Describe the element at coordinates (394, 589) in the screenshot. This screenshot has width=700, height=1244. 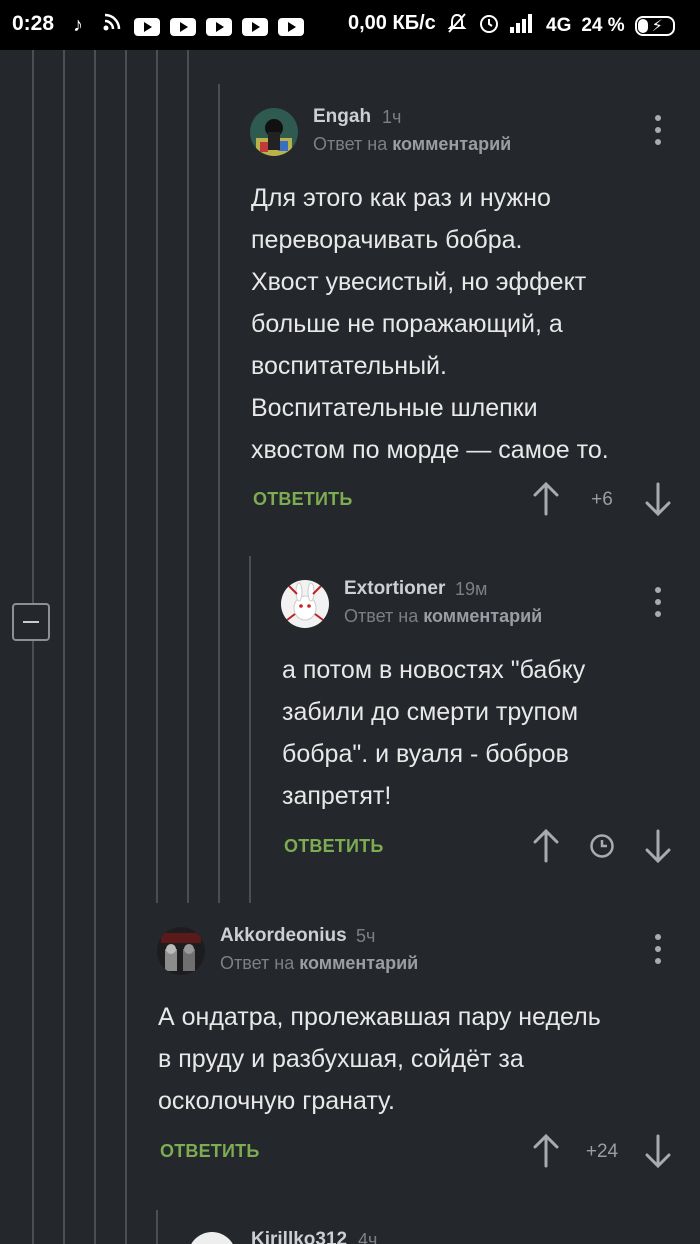
I see `comment-author: Extortioner` at that location.